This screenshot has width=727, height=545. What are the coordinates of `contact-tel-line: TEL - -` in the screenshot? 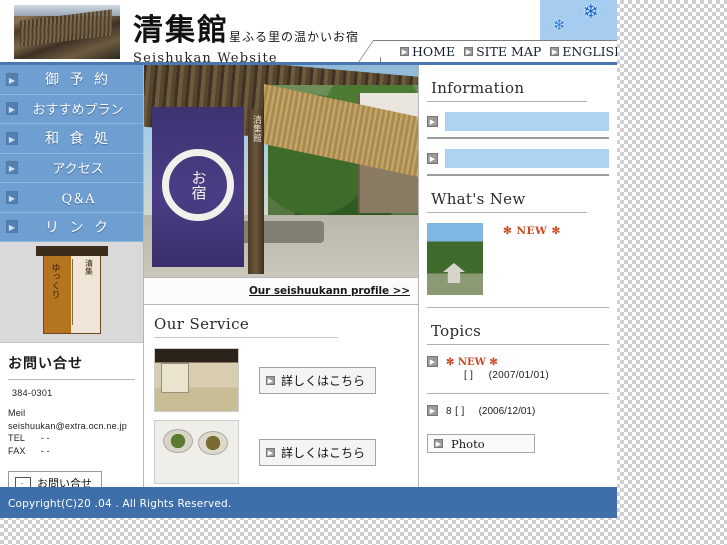 It's located at (71, 438).